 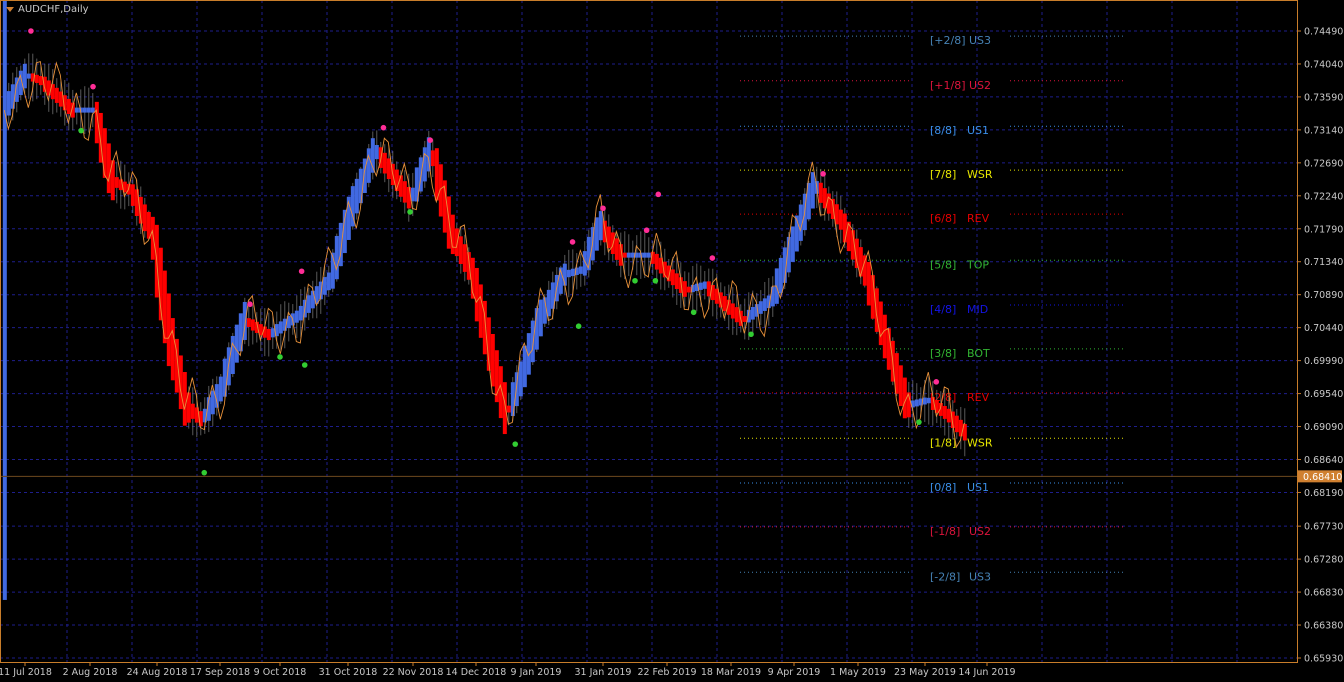 What do you see at coordinates (1323, 262) in the screenshot?
I see `y-tick-label: 0.71340` at bounding box center [1323, 262].